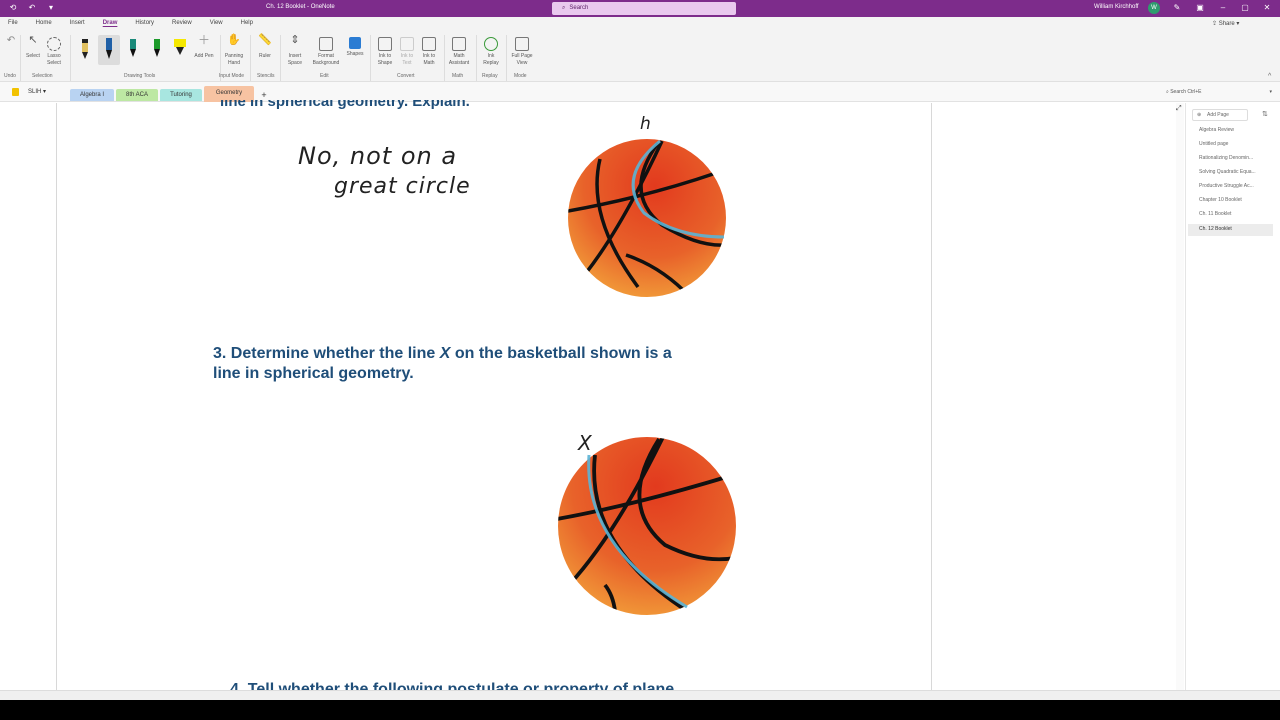 The height and width of the screenshot is (720, 1280). Describe the element at coordinates (326, 52) in the screenshot. I see `format-background-button: Format Background` at that location.